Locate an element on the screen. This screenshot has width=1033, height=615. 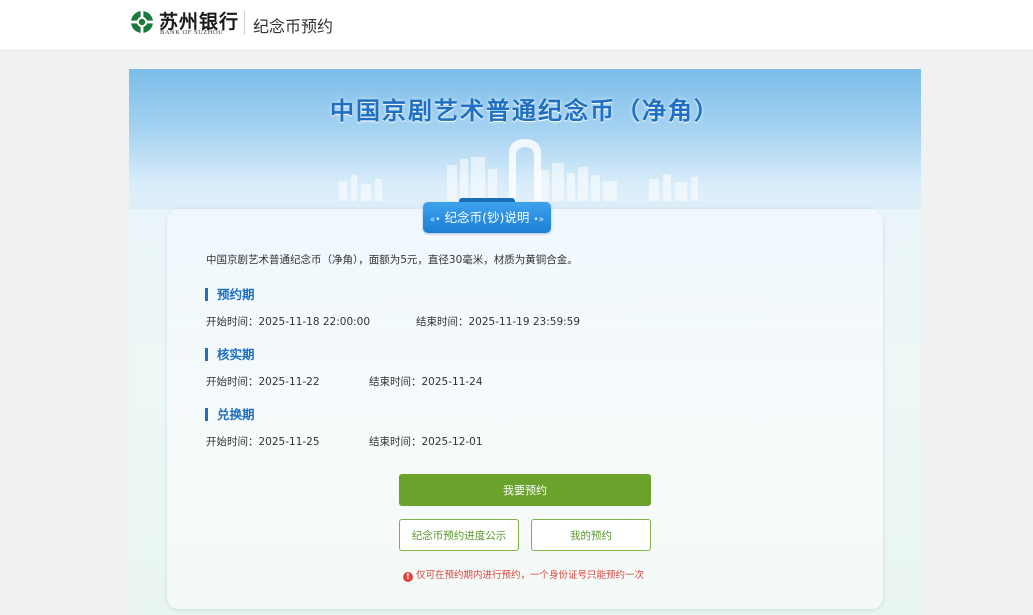
start-value: 2025-11-25 is located at coordinates (289, 442).